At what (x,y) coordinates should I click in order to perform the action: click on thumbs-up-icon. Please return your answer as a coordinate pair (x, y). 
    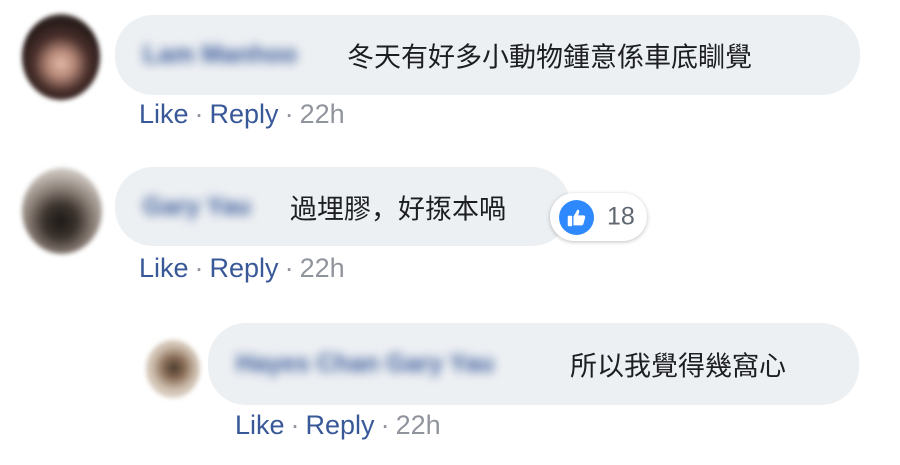
    Looking at the image, I should click on (576, 217).